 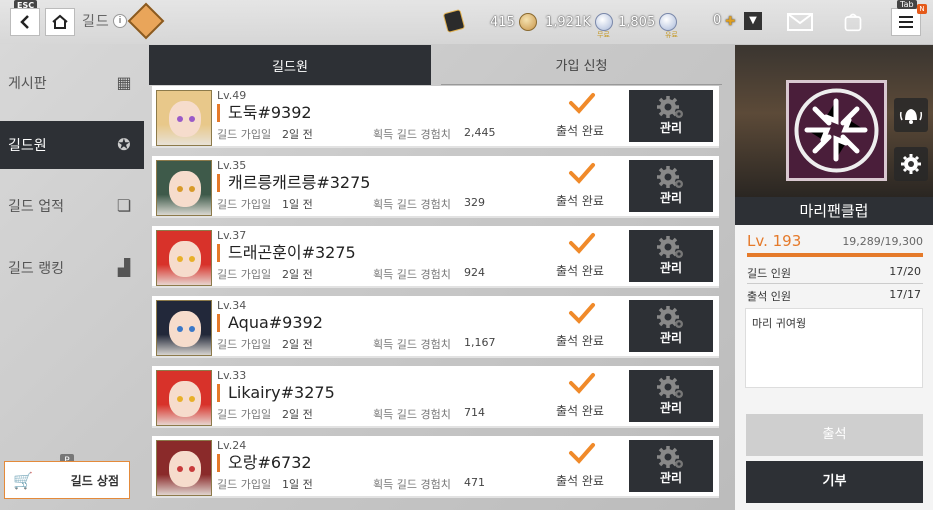 What do you see at coordinates (270, 323) in the screenshot?
I see `member-name: Aqua#9392` at bounding box center [270, 323].